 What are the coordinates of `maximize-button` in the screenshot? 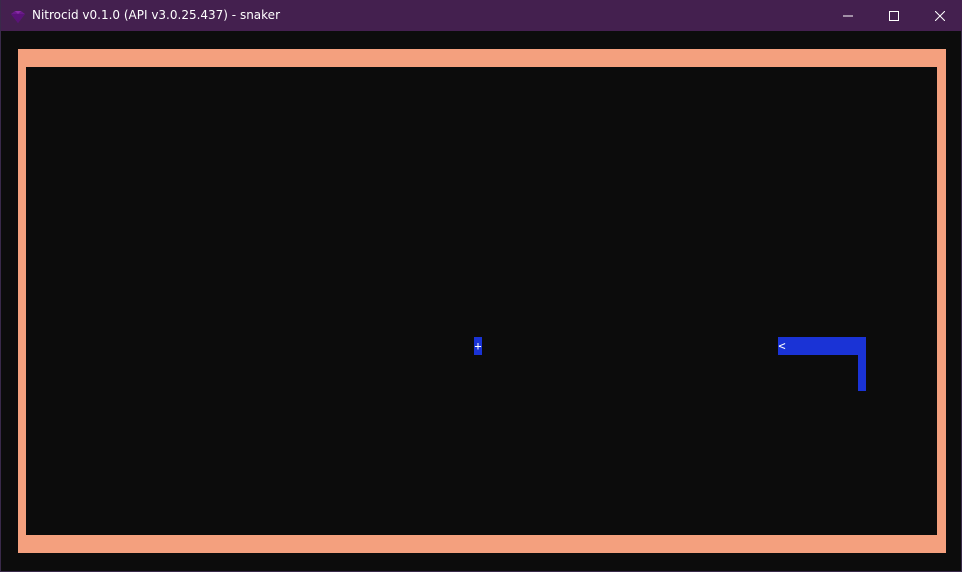 It's located at (894, 15).